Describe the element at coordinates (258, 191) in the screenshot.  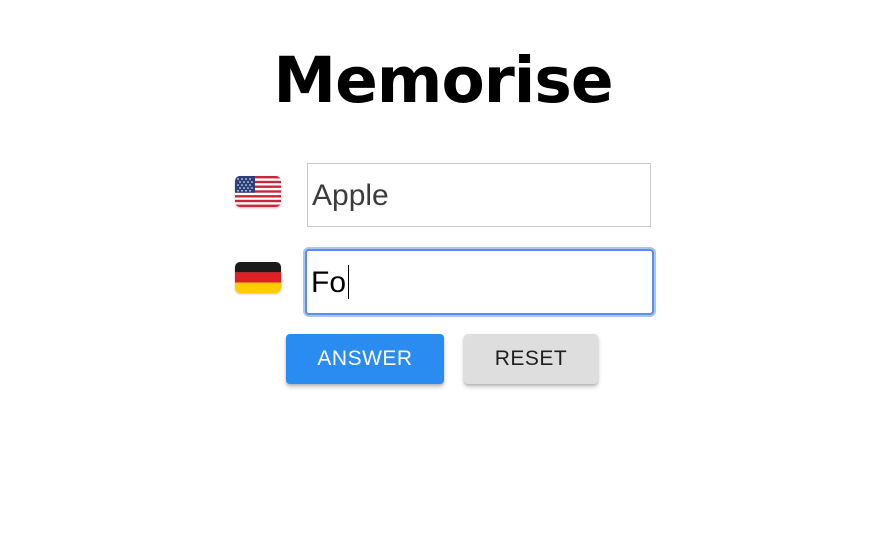
I see `us-flag-icon` at that location.